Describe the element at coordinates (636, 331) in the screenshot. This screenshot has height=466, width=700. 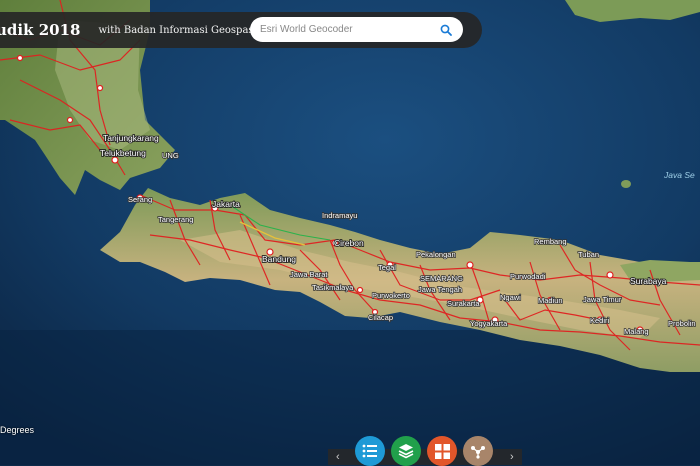
I see `place-label: Malang` at that location.